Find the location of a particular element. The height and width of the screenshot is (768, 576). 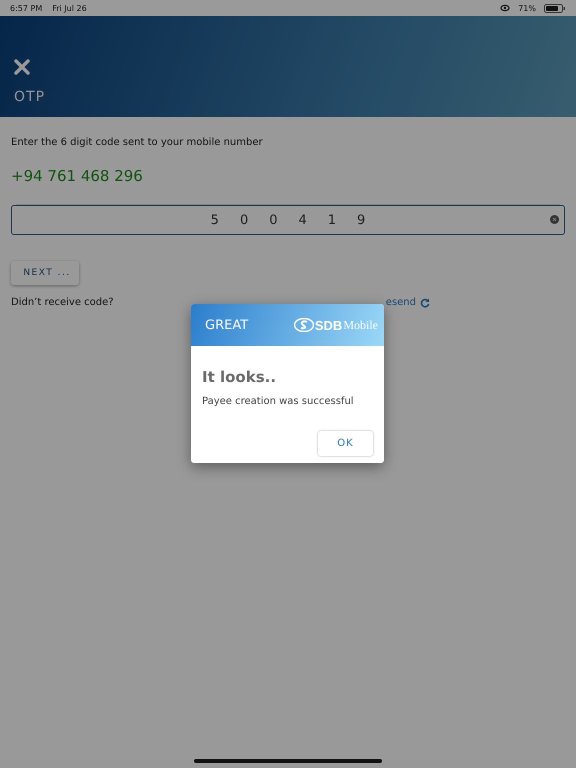

dialog-header-title: GREAT is located at coordinates (226, 325).